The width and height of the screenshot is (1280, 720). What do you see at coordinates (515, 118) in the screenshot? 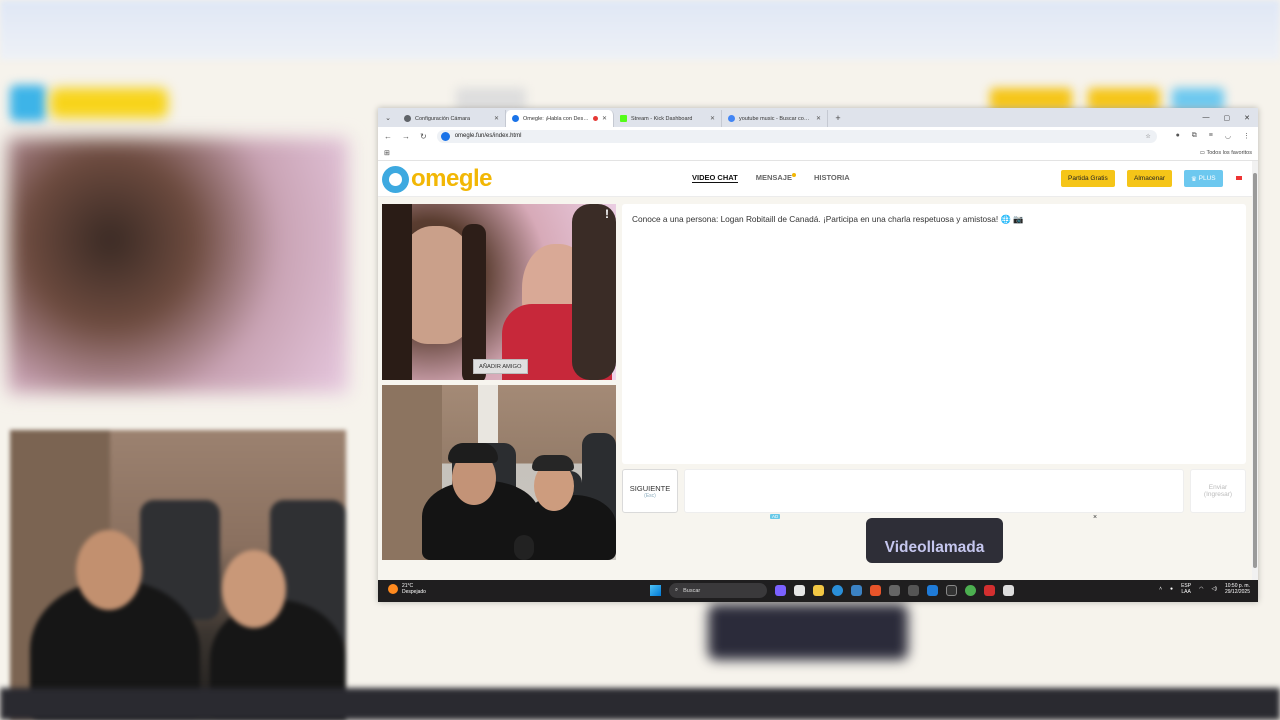
I see `omegle-favicon-icon` at bounding box center [515, 118].